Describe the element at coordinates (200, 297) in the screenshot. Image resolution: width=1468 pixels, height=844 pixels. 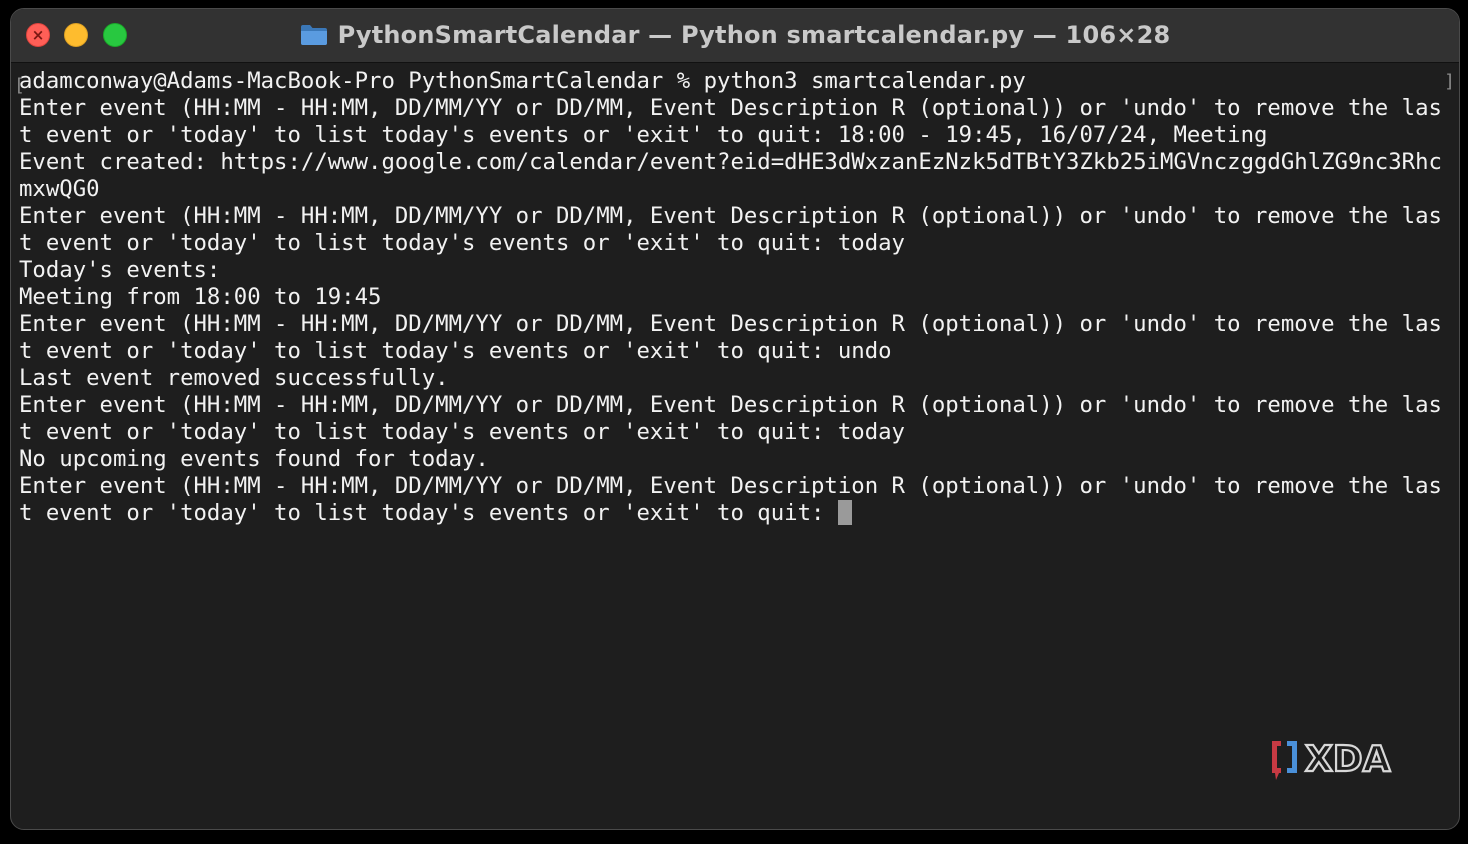
I see `terminal-line: Meeting from 18:00 to 19:45` at that location.